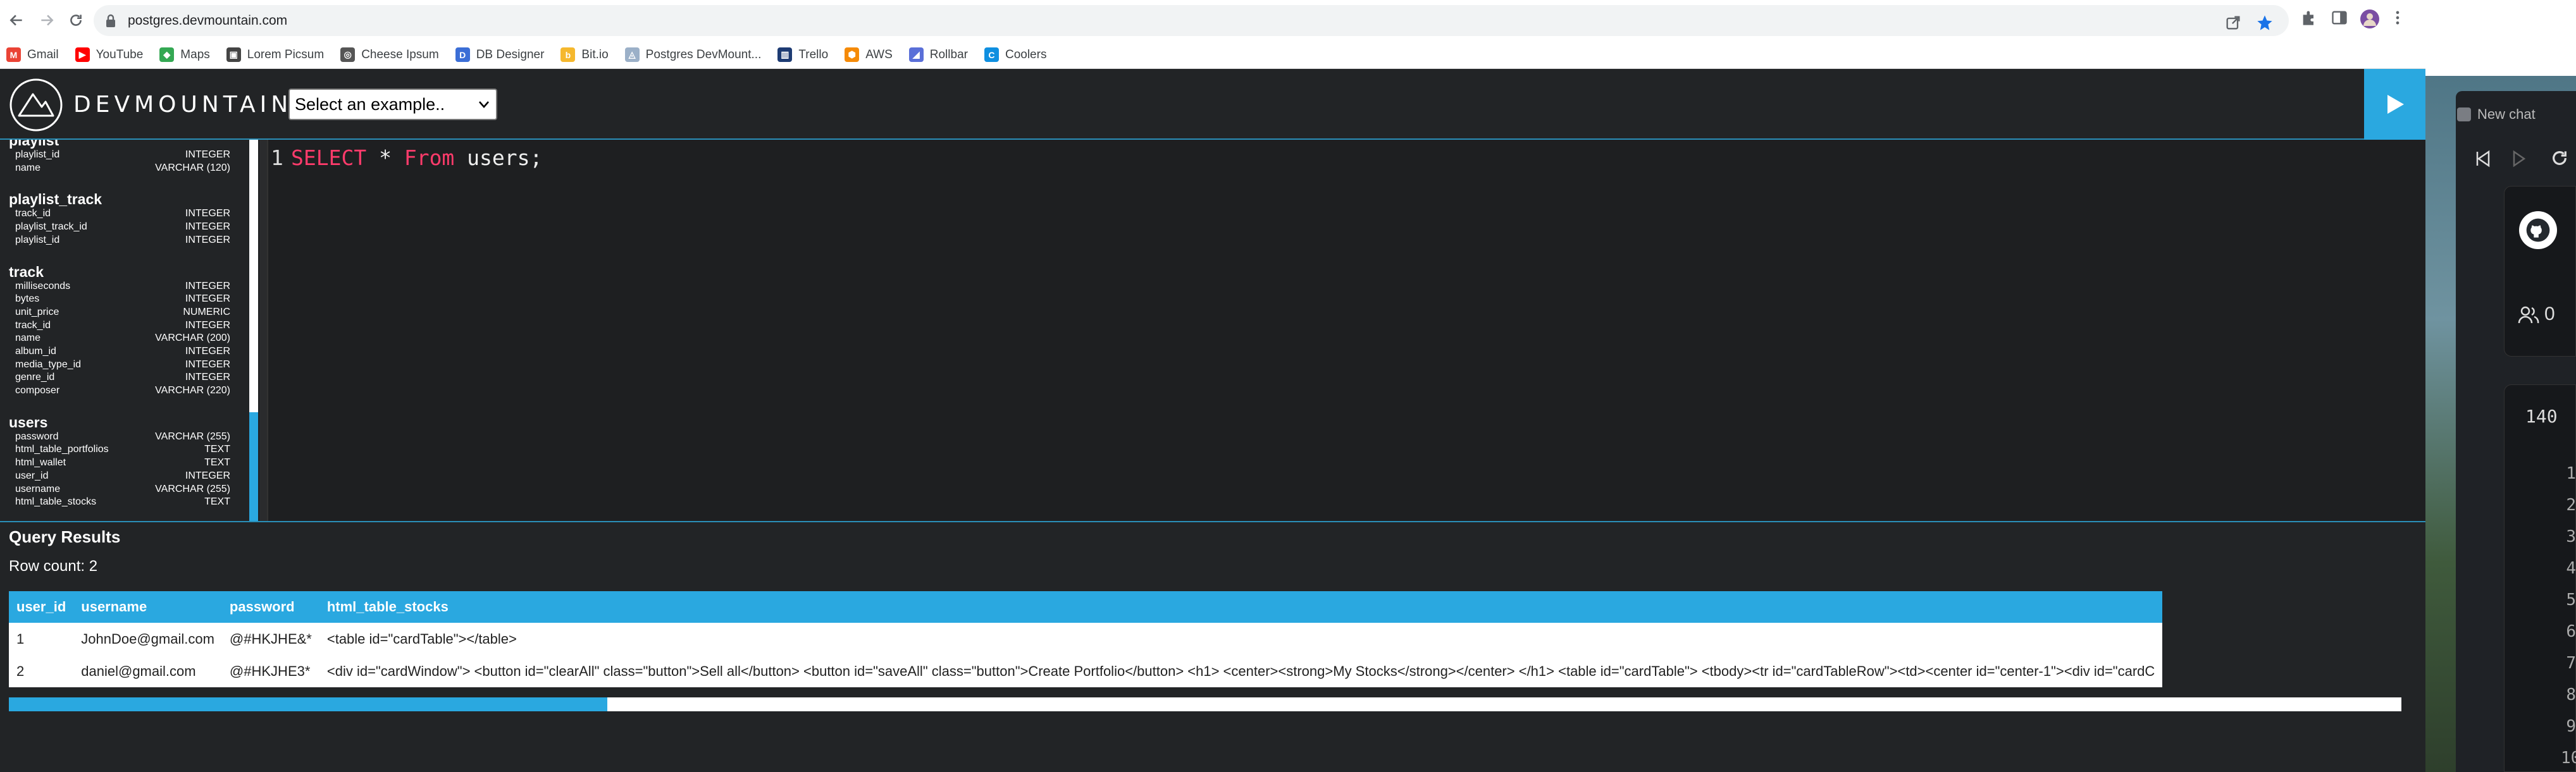  I want to click on bookmark-maps: ◆ Maps, so click(184, 55).